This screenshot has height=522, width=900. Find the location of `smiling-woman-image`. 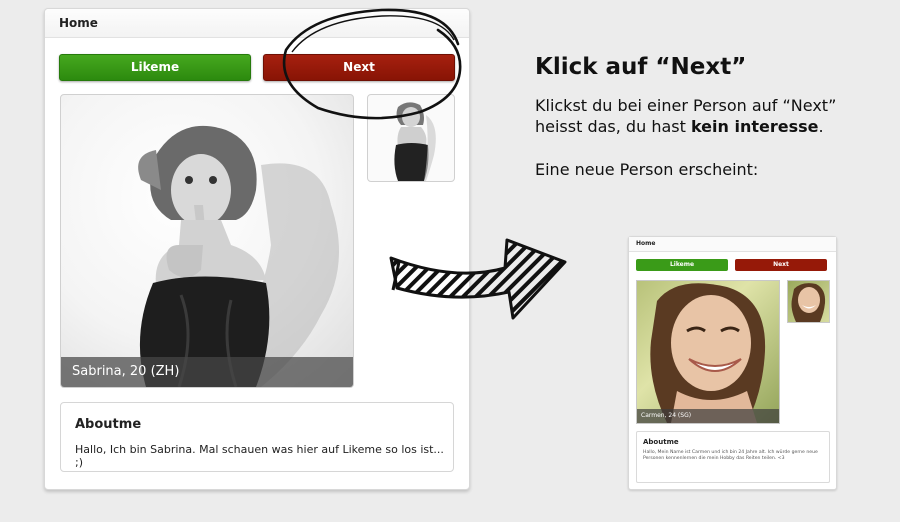

smiling-woman-image is located at coordinates (708, 353).